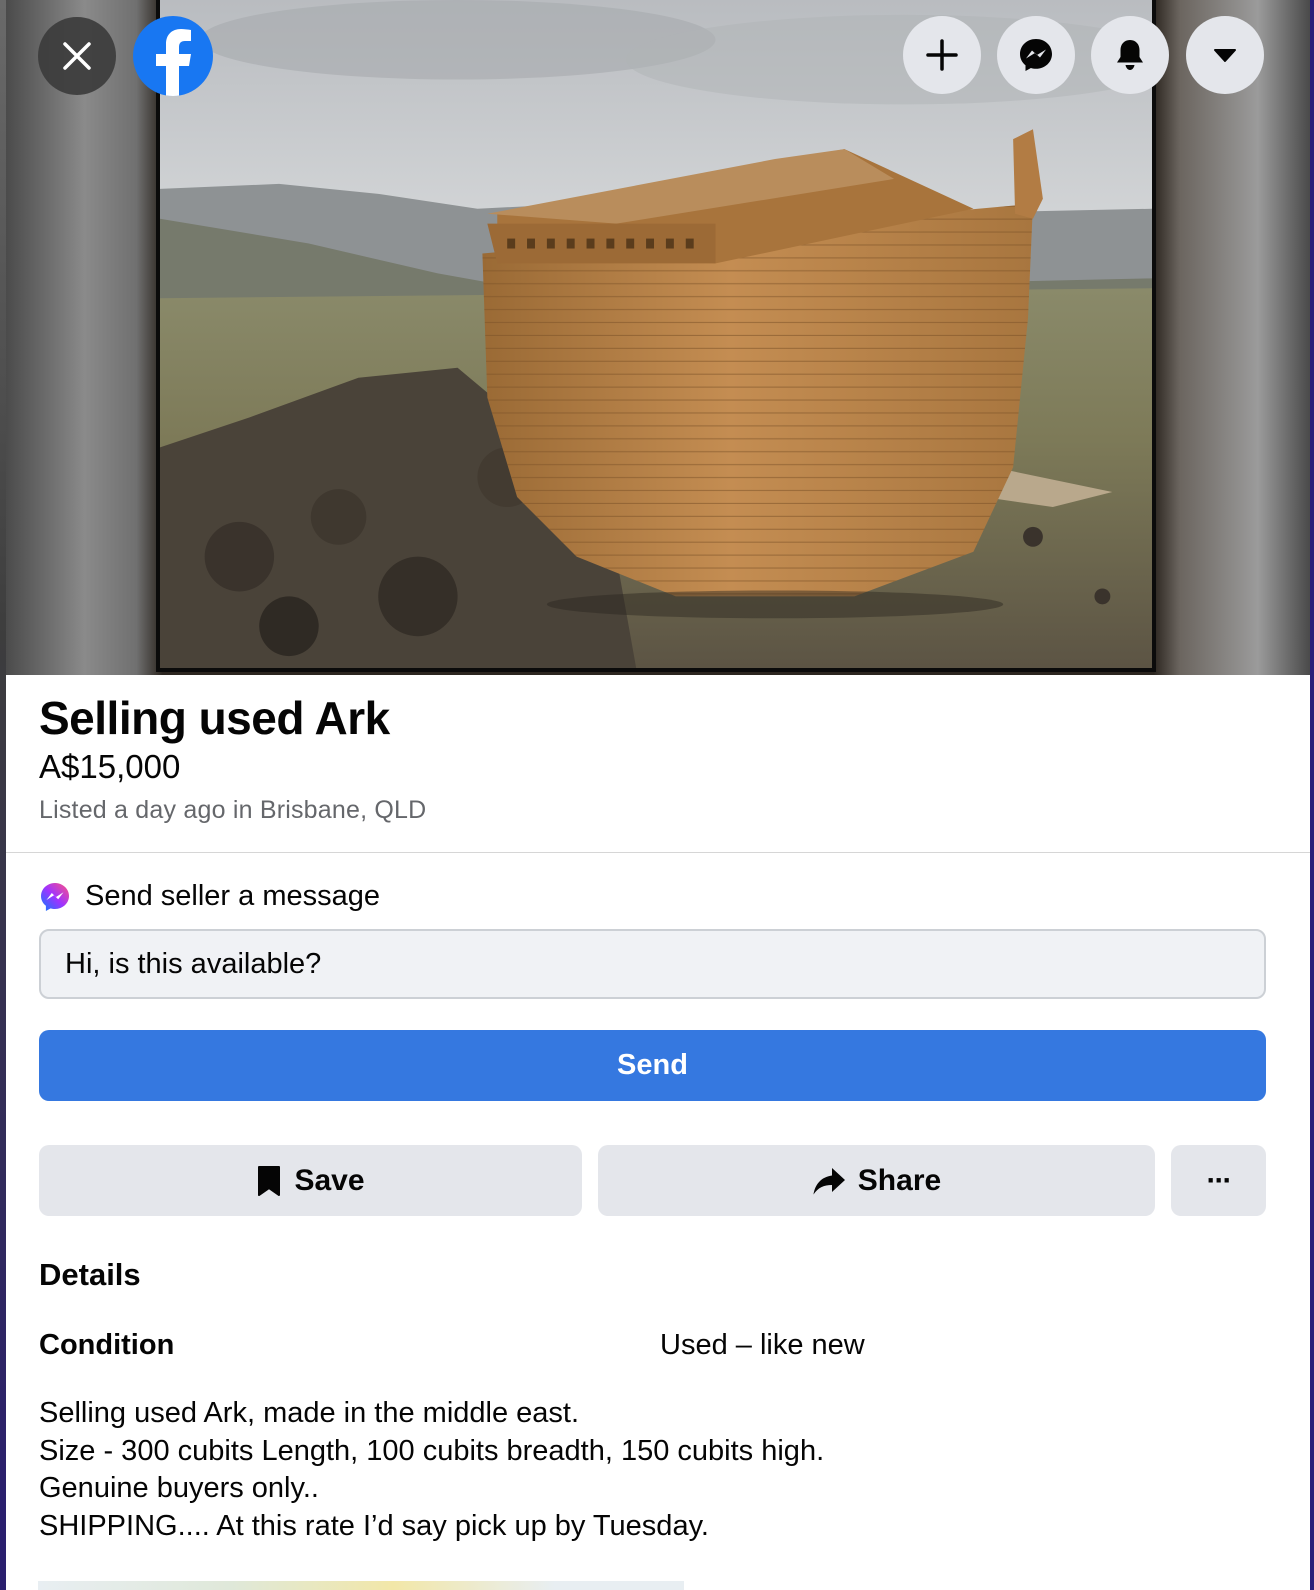 The width and height of the screenshot is (1314, 1590). I want to click on share-button: Share, so click(876, 1180).